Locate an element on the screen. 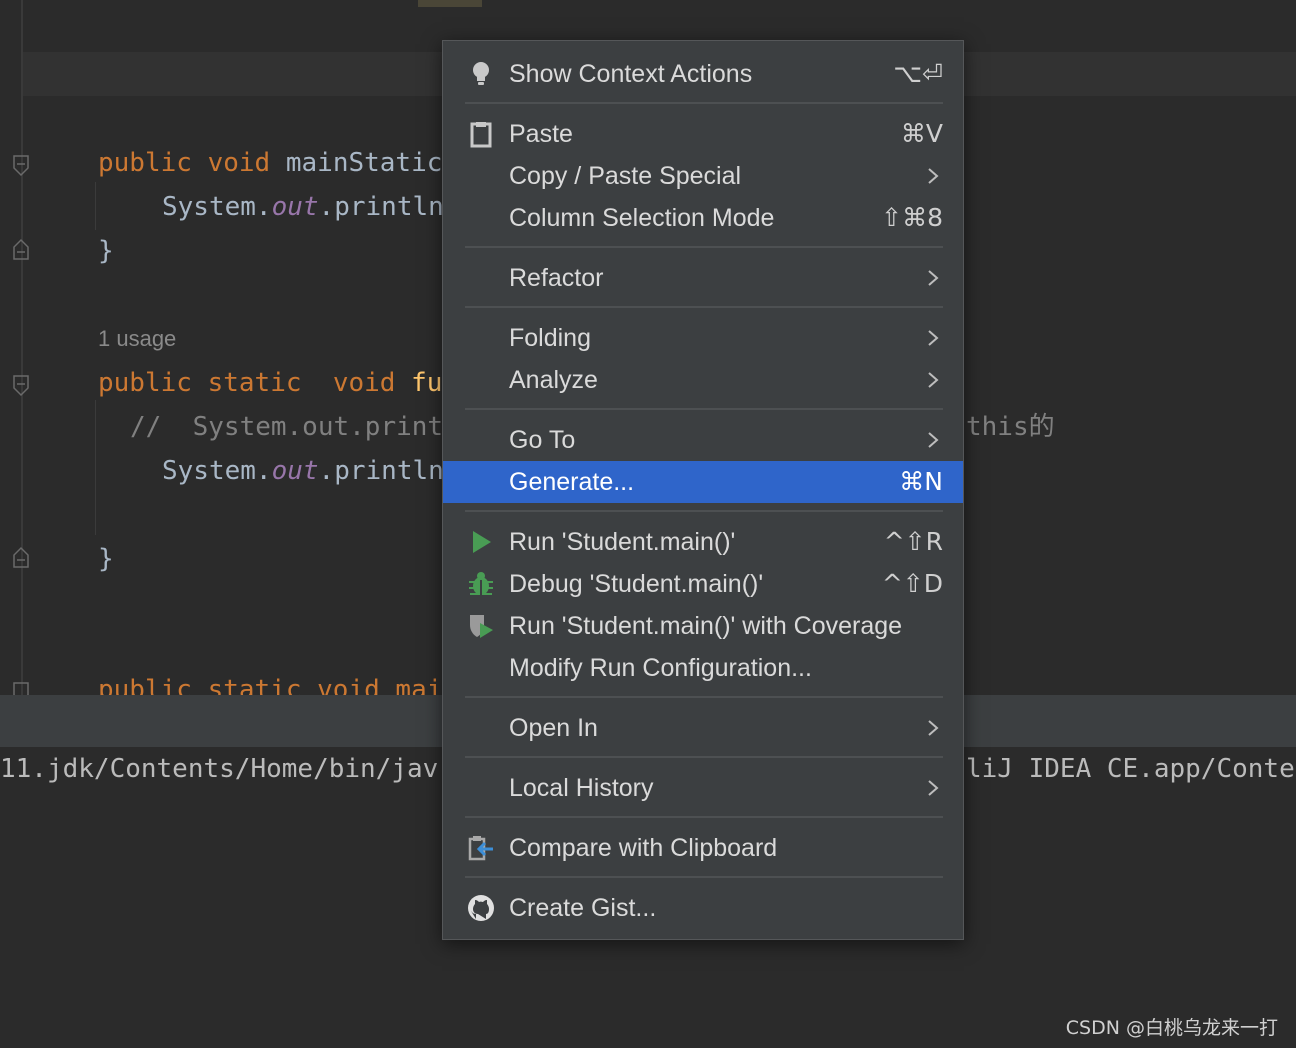 The height and width of the screenshot is (1048, 1296). debug-bug-icon is located at coordinates (481, 584).